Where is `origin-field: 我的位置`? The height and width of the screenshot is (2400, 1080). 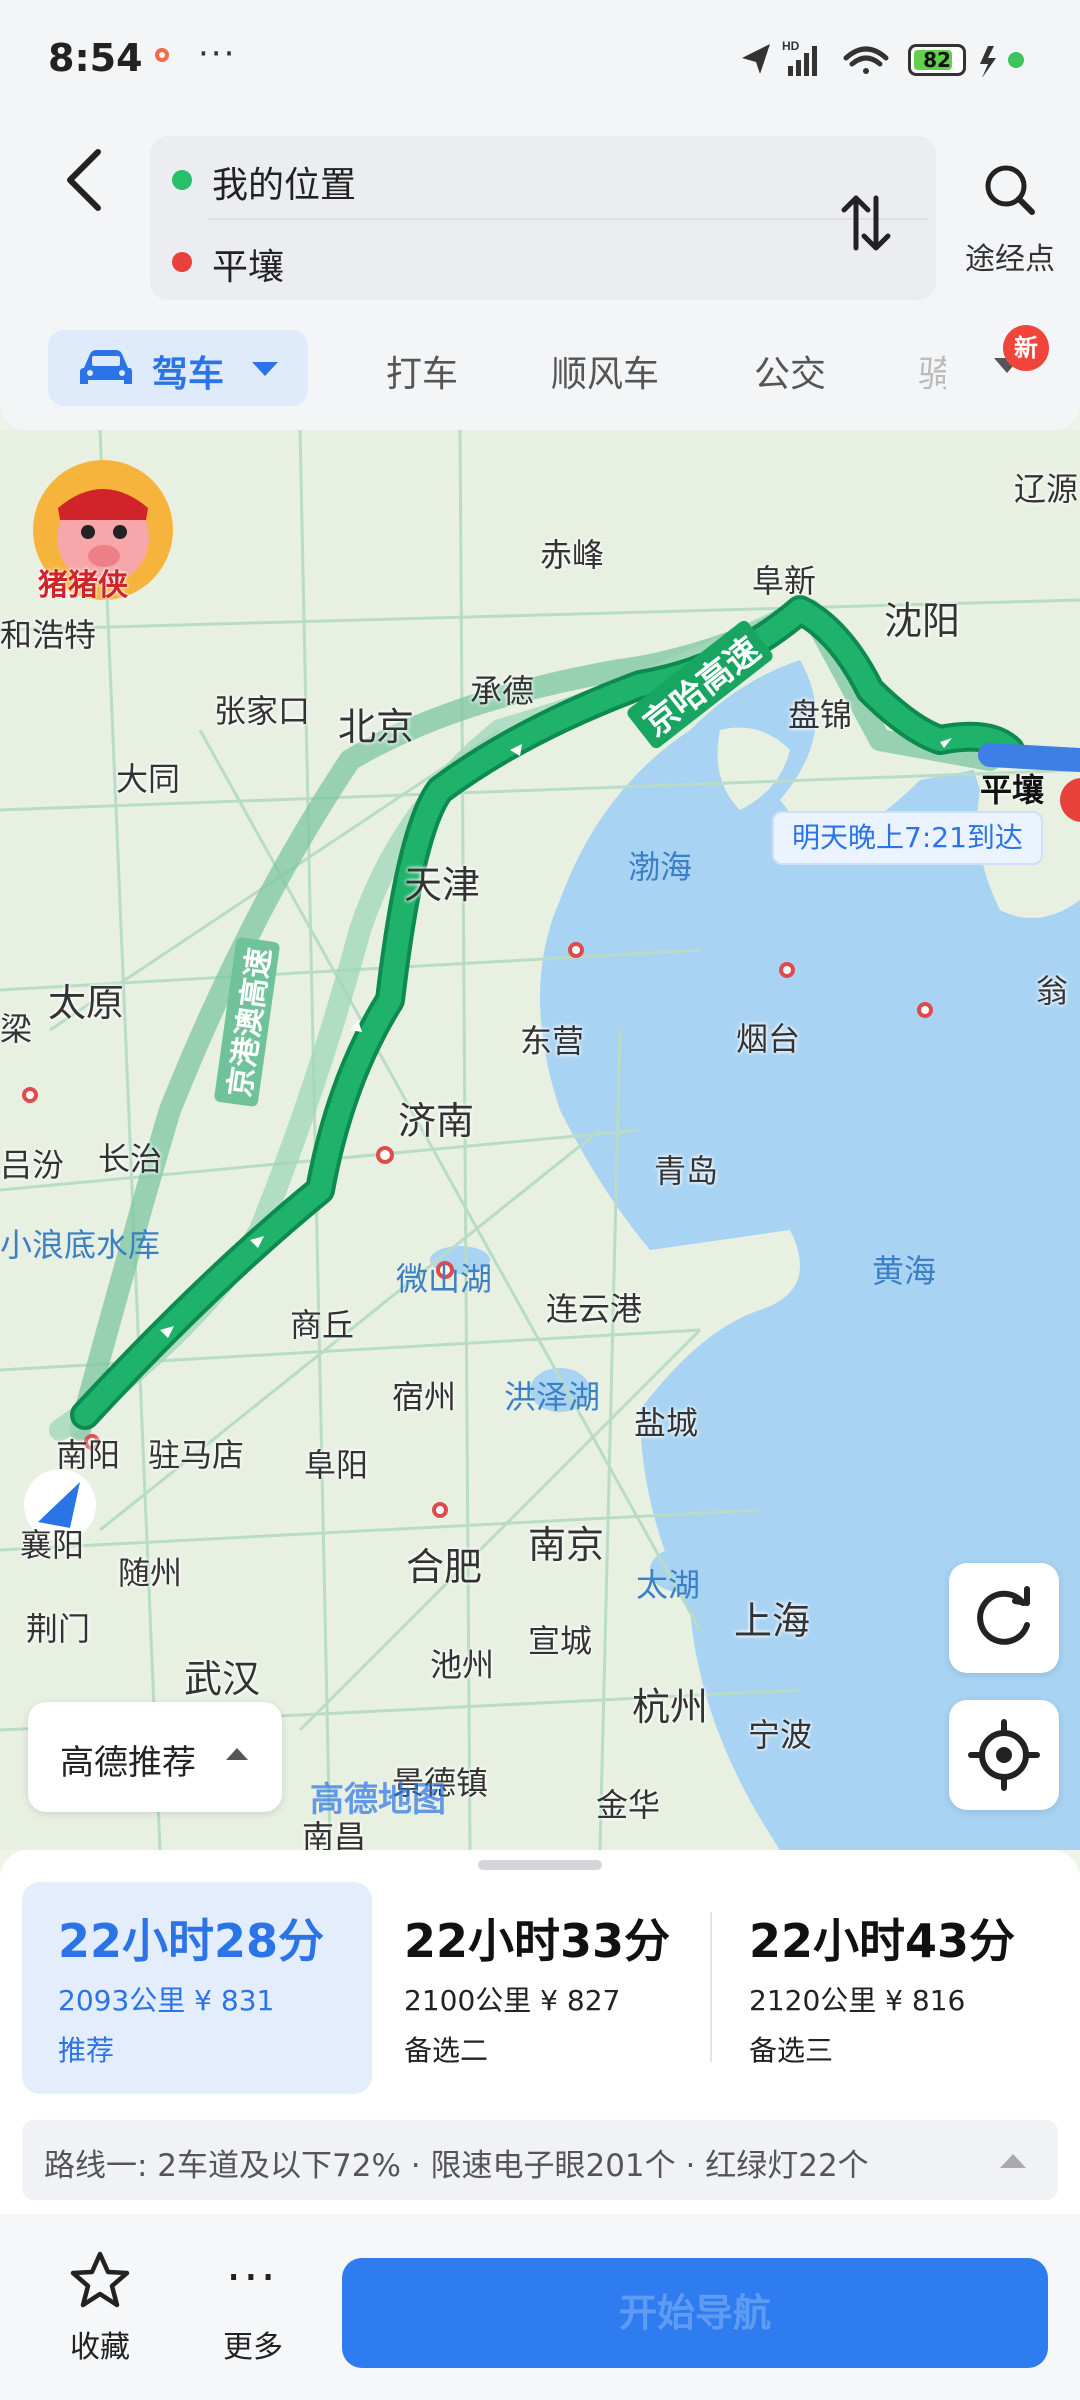
origin-field: 我的位置 is located at coordinates (284, 182).